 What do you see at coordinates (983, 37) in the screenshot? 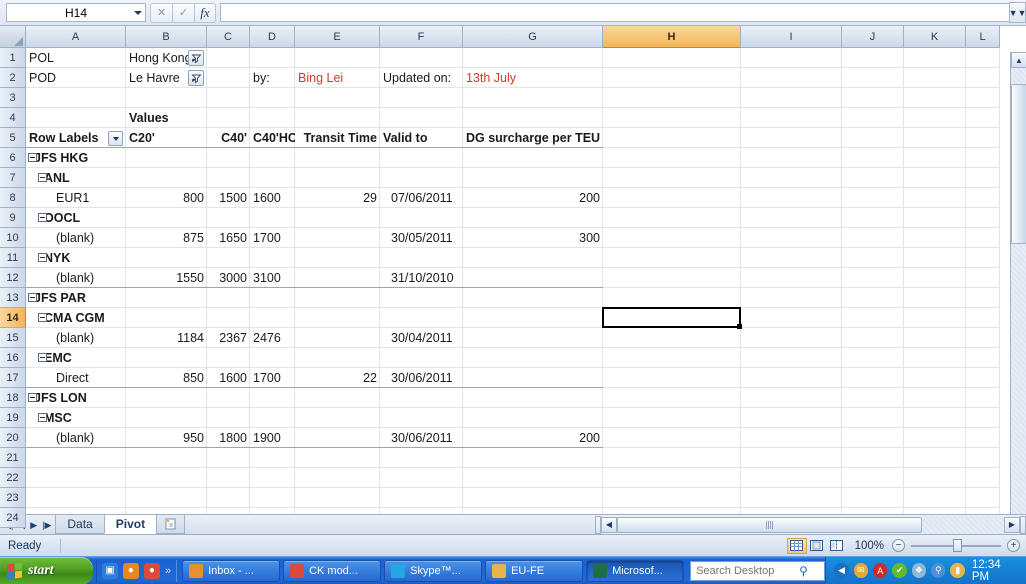
I see `column-header-l: L` at bounding box center [983, 37].